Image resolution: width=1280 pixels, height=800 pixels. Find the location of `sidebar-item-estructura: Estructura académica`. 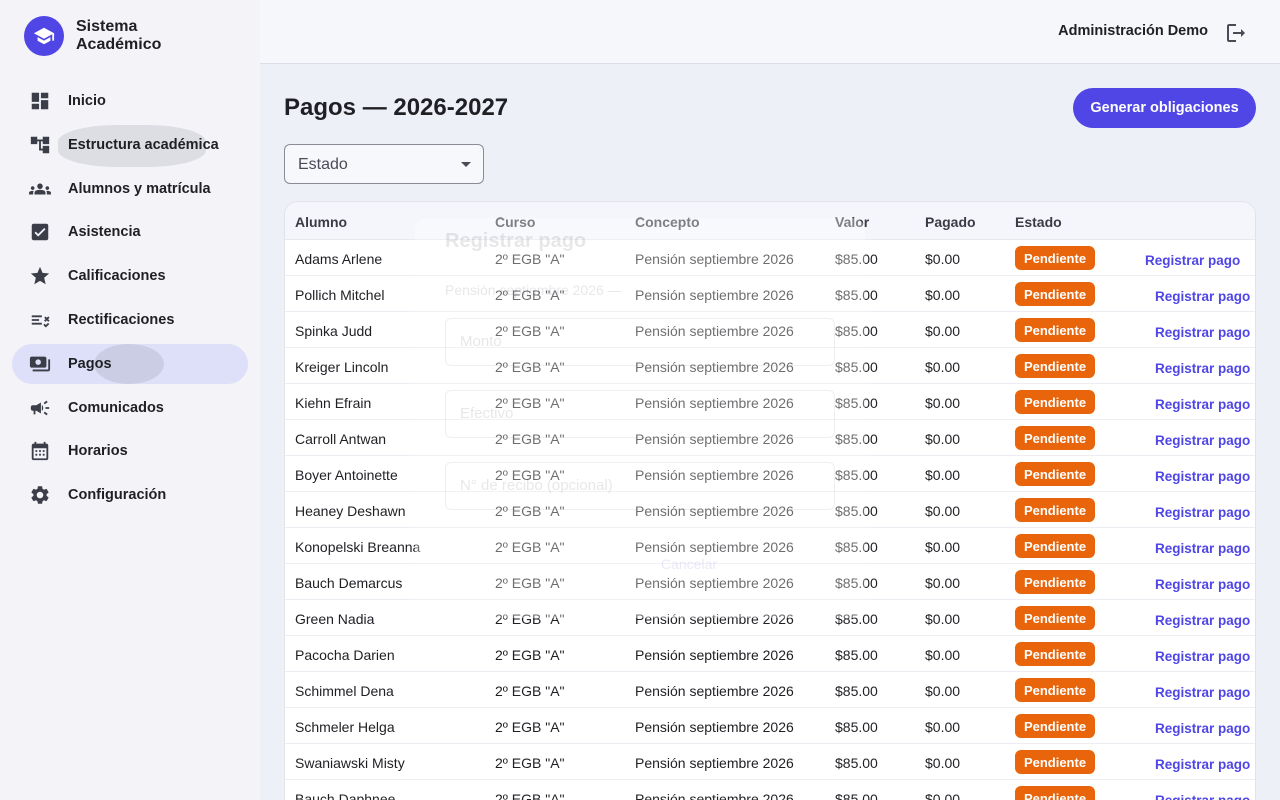

sidebar-item-estructura: Estructura académica is located at coordinates (130, 145).